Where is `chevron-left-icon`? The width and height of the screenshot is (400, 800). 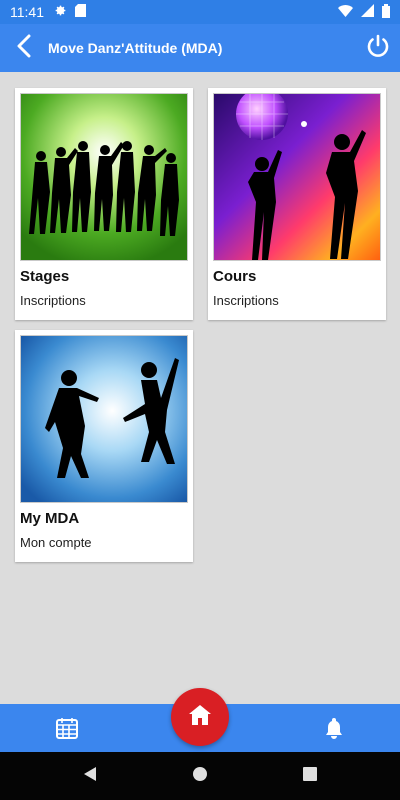
chevron-left-icon is located at coordinates (24, 48).